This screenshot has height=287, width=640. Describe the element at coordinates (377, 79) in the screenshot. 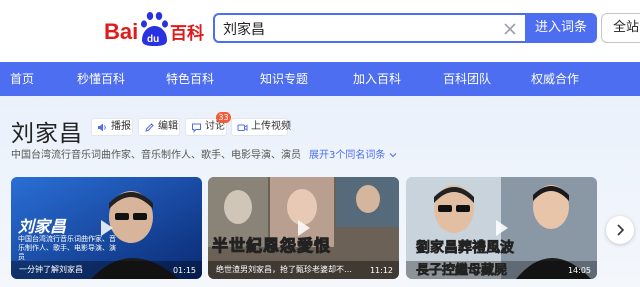

I see `nav-item-join: 加入百科` at that location.